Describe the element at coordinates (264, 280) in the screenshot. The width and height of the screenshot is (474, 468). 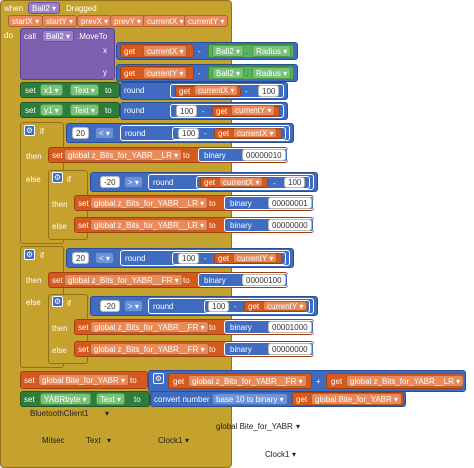
I see `binary-value: 00000100` at that location.